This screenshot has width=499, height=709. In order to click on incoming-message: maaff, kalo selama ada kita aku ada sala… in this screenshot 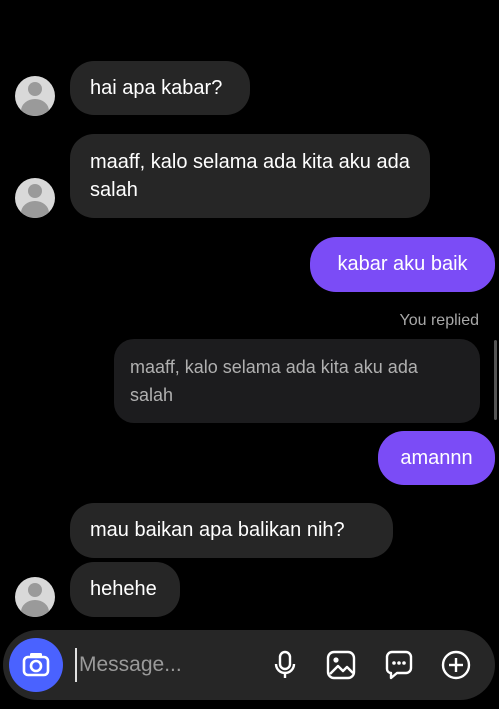, I will do `click(250, 176)`.